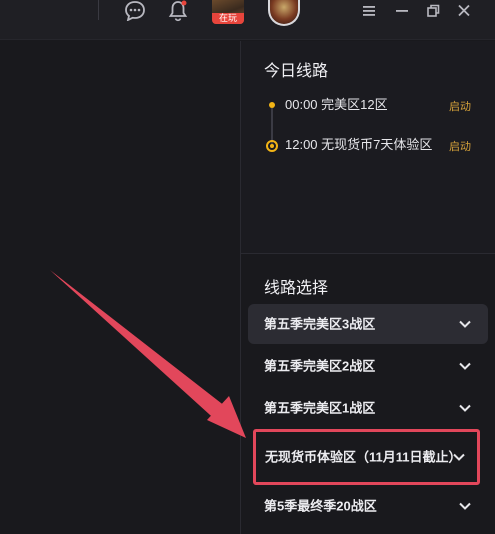 This screenshot has width=495, height=534. What do you see at coordinates (272, 126) in the screenshot?
I see `timeline-line` at bounding box center [272, 126].